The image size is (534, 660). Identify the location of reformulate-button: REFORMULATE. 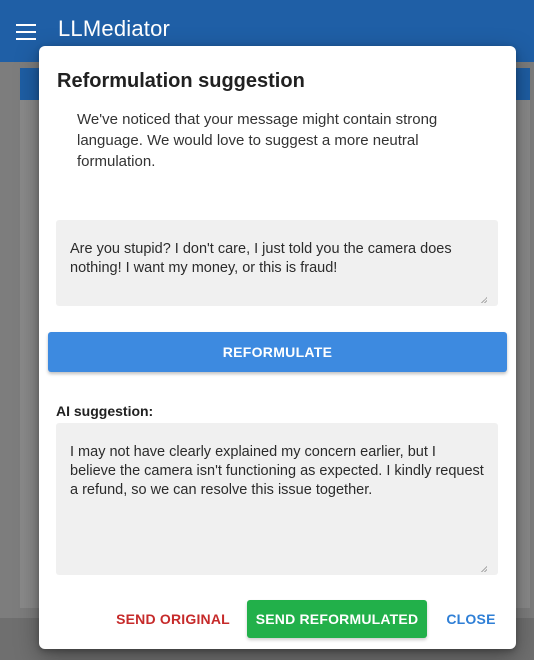
(277, 352).